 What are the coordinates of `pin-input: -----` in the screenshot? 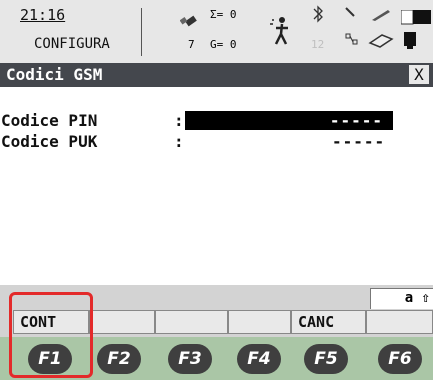 It's located at (289, 120).